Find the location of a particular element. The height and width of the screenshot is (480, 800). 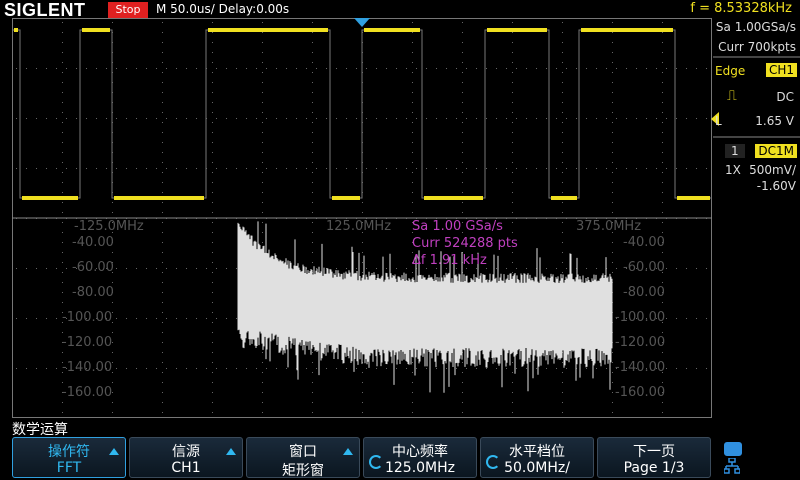

softkey-label: 下一页 is located at coordinates (654, 452).